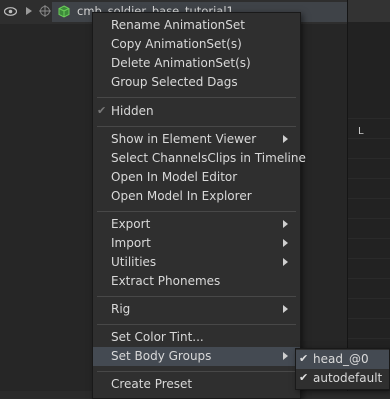  What do you see at coordinates (369, 11) in the screenshot?
I see `side-panel-header` at bounding box center [369, 11].